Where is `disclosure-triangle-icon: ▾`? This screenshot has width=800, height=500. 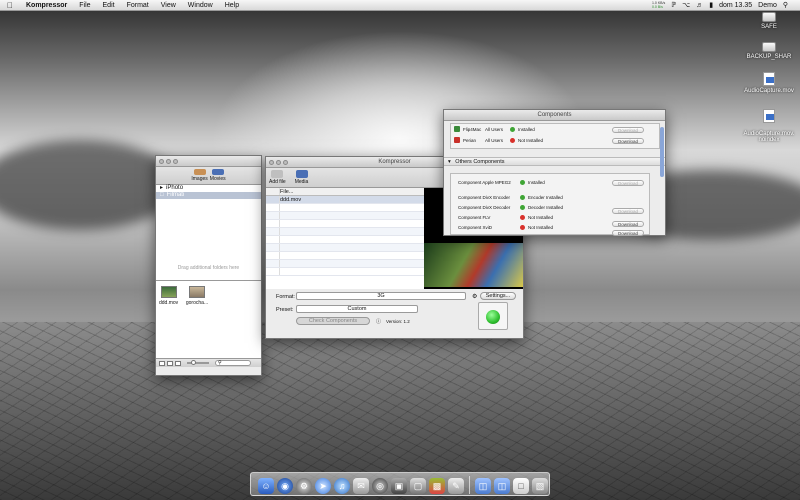
disclosure-triangle-icon: ▾ is located at coordinates (449, 162).